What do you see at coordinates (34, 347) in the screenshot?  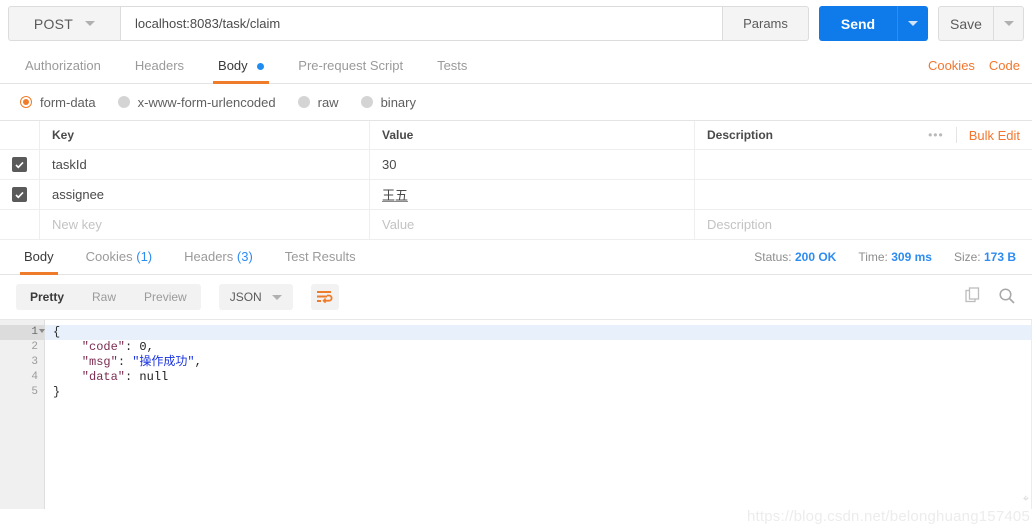 I see `line-number: 2` at bounding box center [34, 347].